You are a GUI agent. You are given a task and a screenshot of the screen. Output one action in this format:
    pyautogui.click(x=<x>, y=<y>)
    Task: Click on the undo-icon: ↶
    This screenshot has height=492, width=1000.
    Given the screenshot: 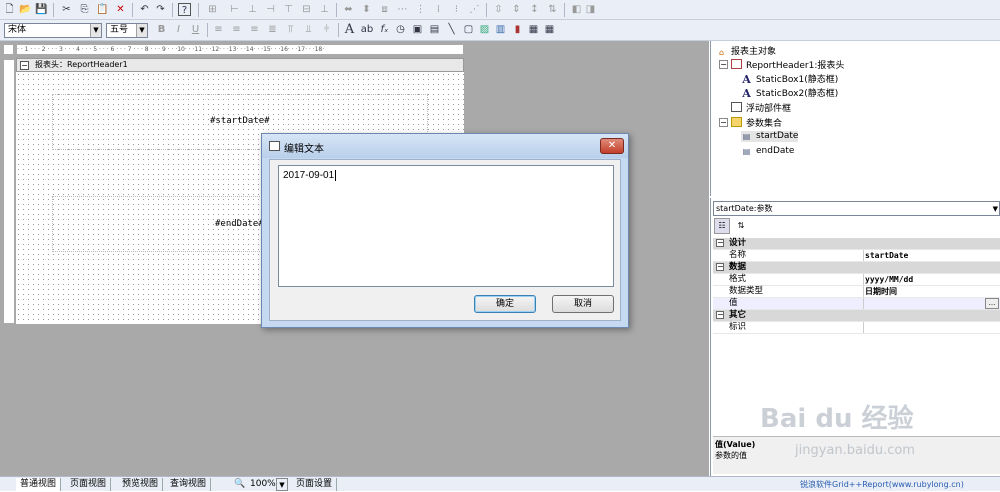 What is the action you would take?
    pyautogui.click(x=144, y=9)
    